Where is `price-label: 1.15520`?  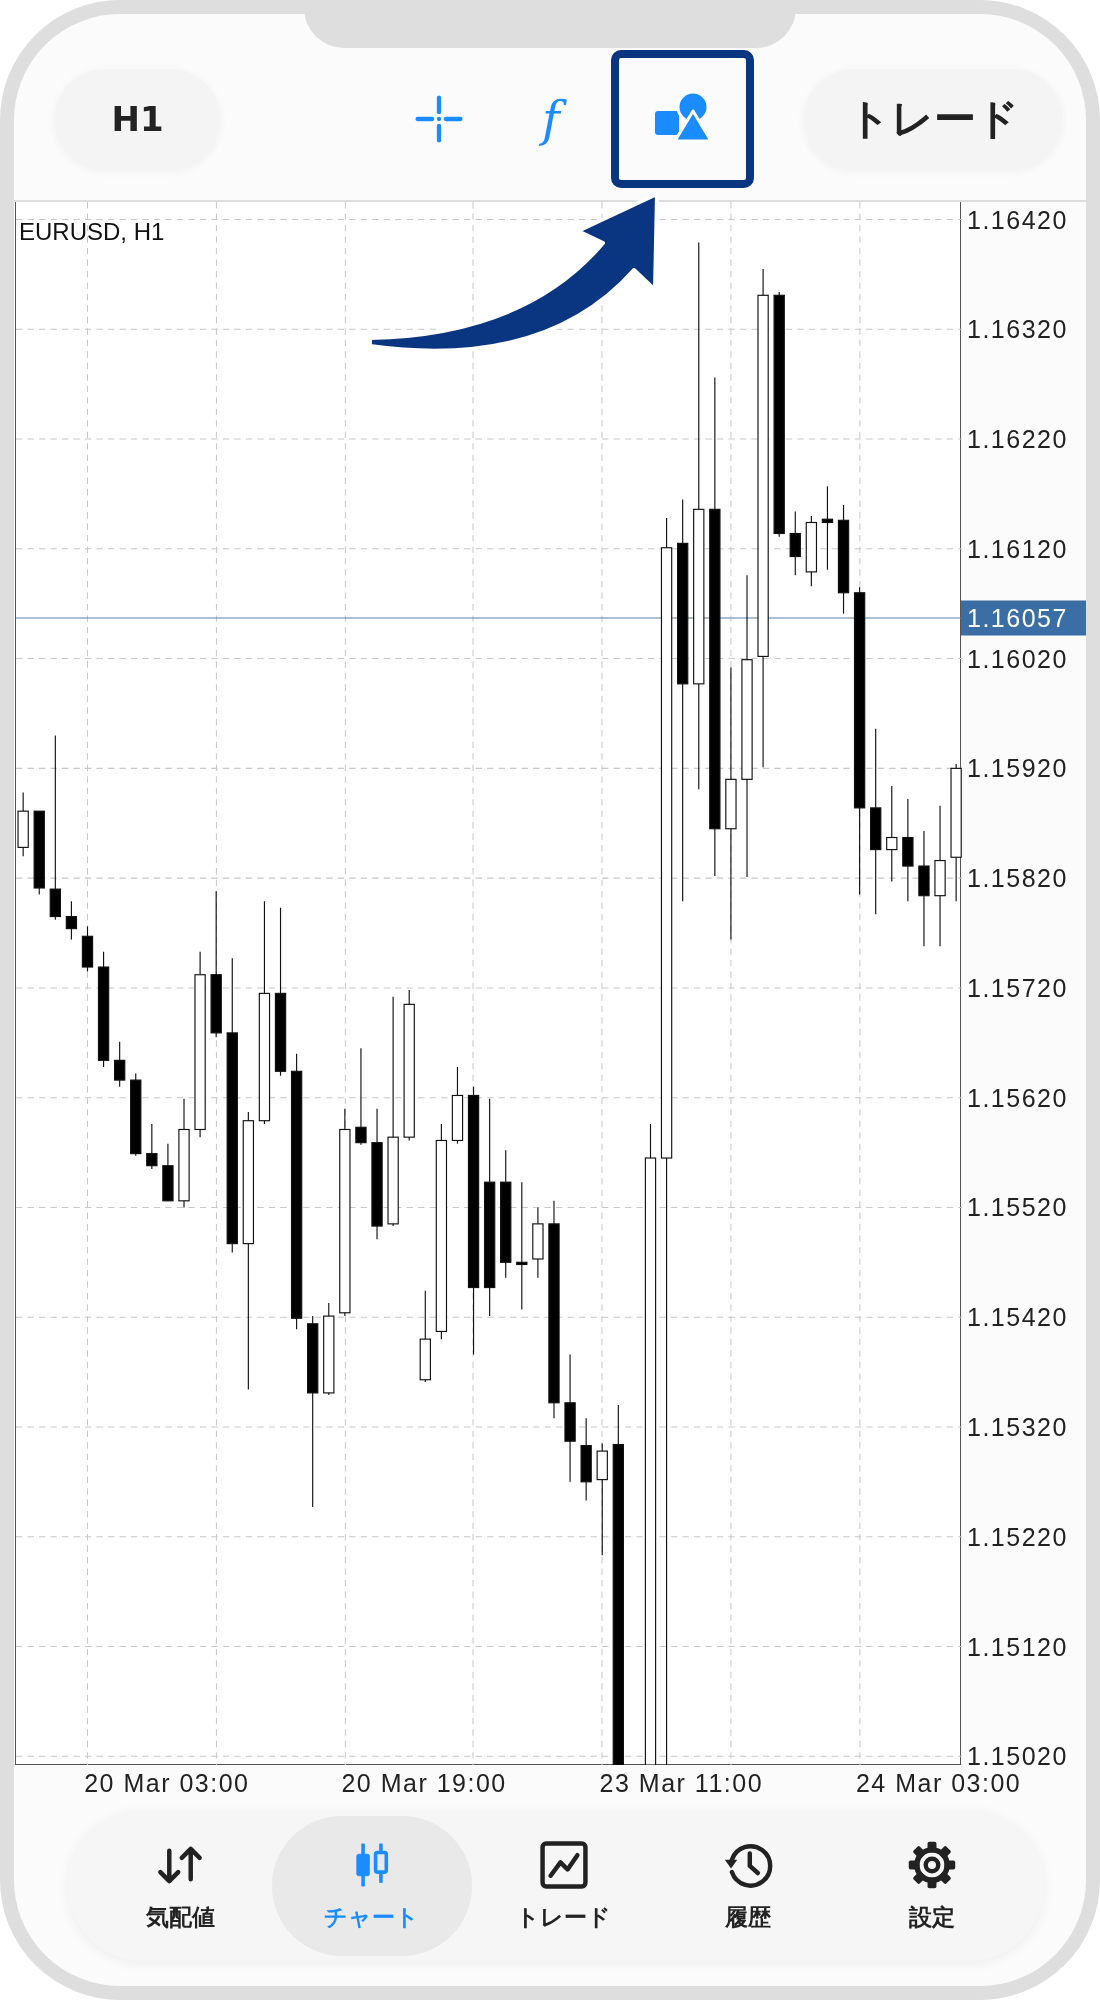 price-label: 1.15520 is located at coordinates (1017, 1207).